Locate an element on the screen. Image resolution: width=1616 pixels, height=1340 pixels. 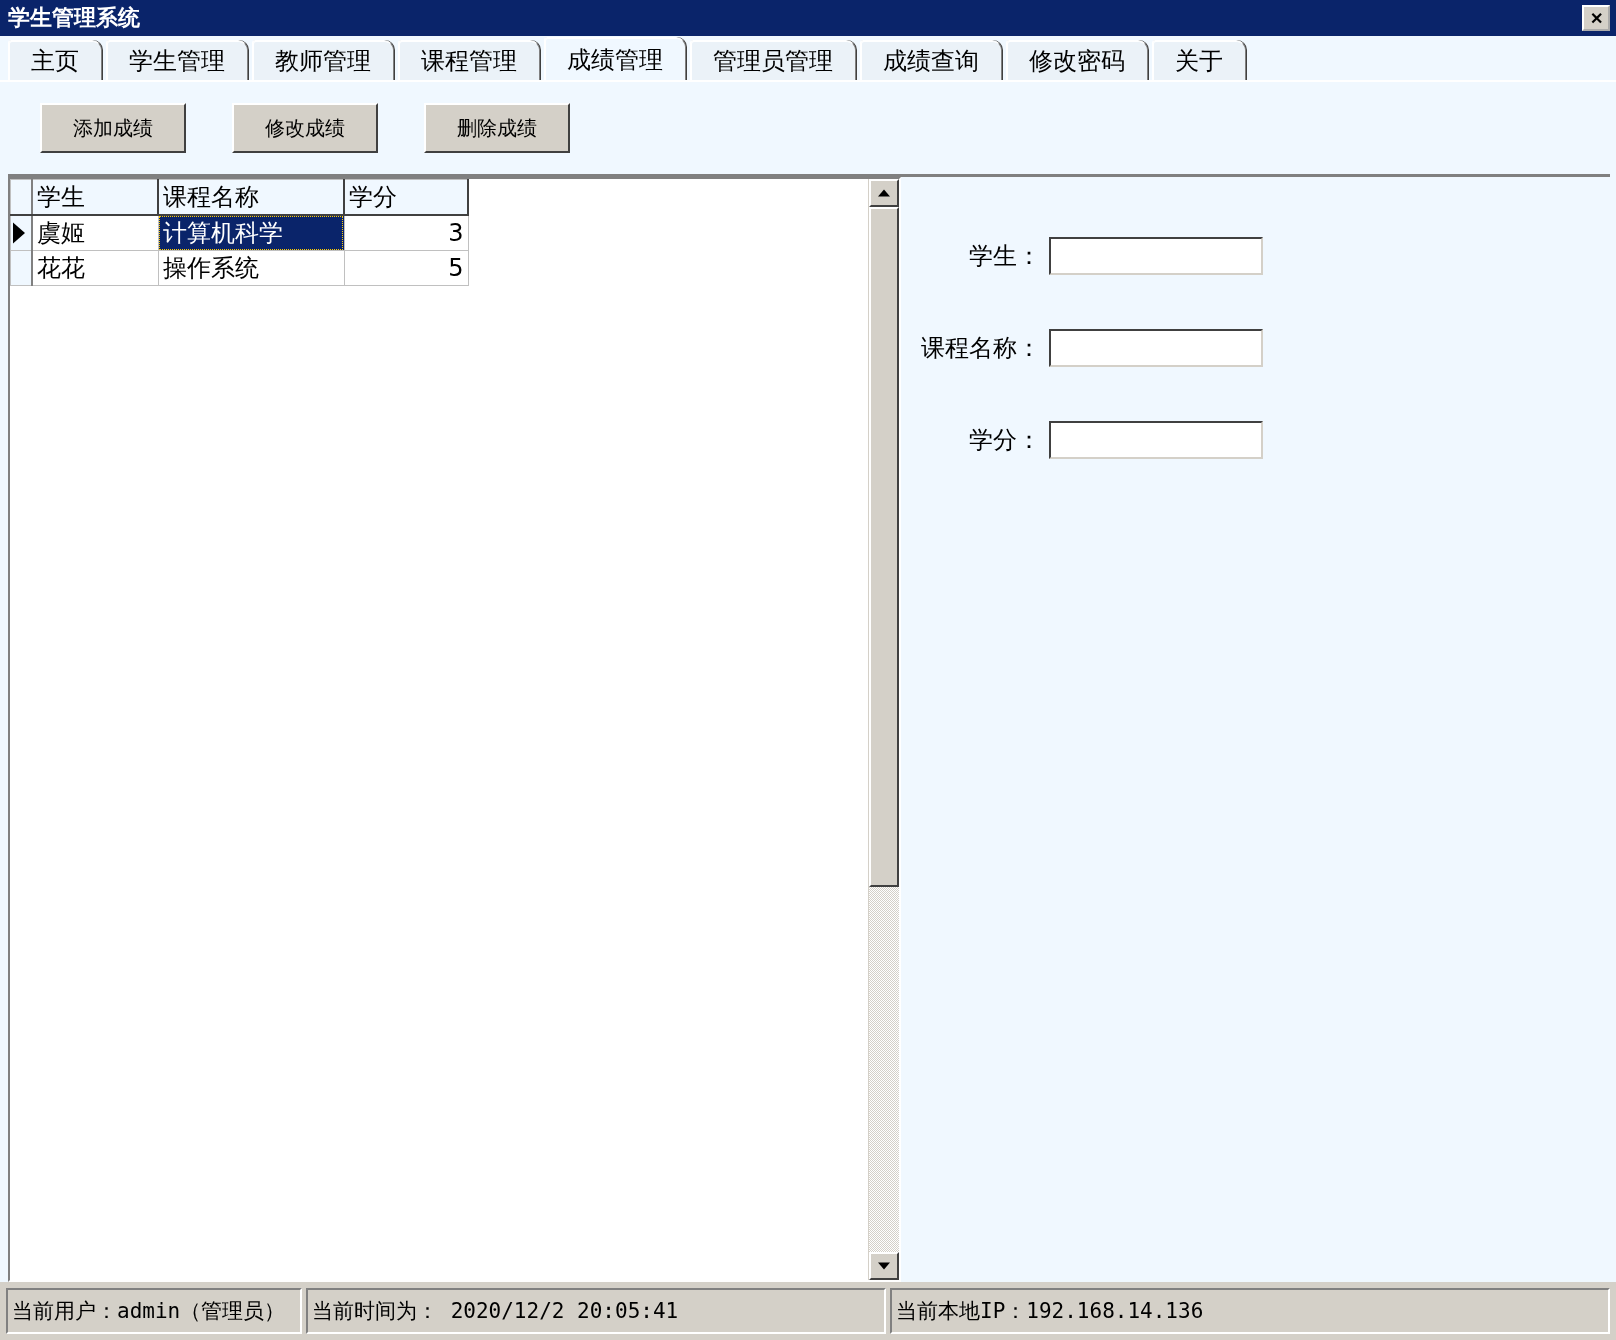
table-cell: 5 is located at coordinates (406, 268).